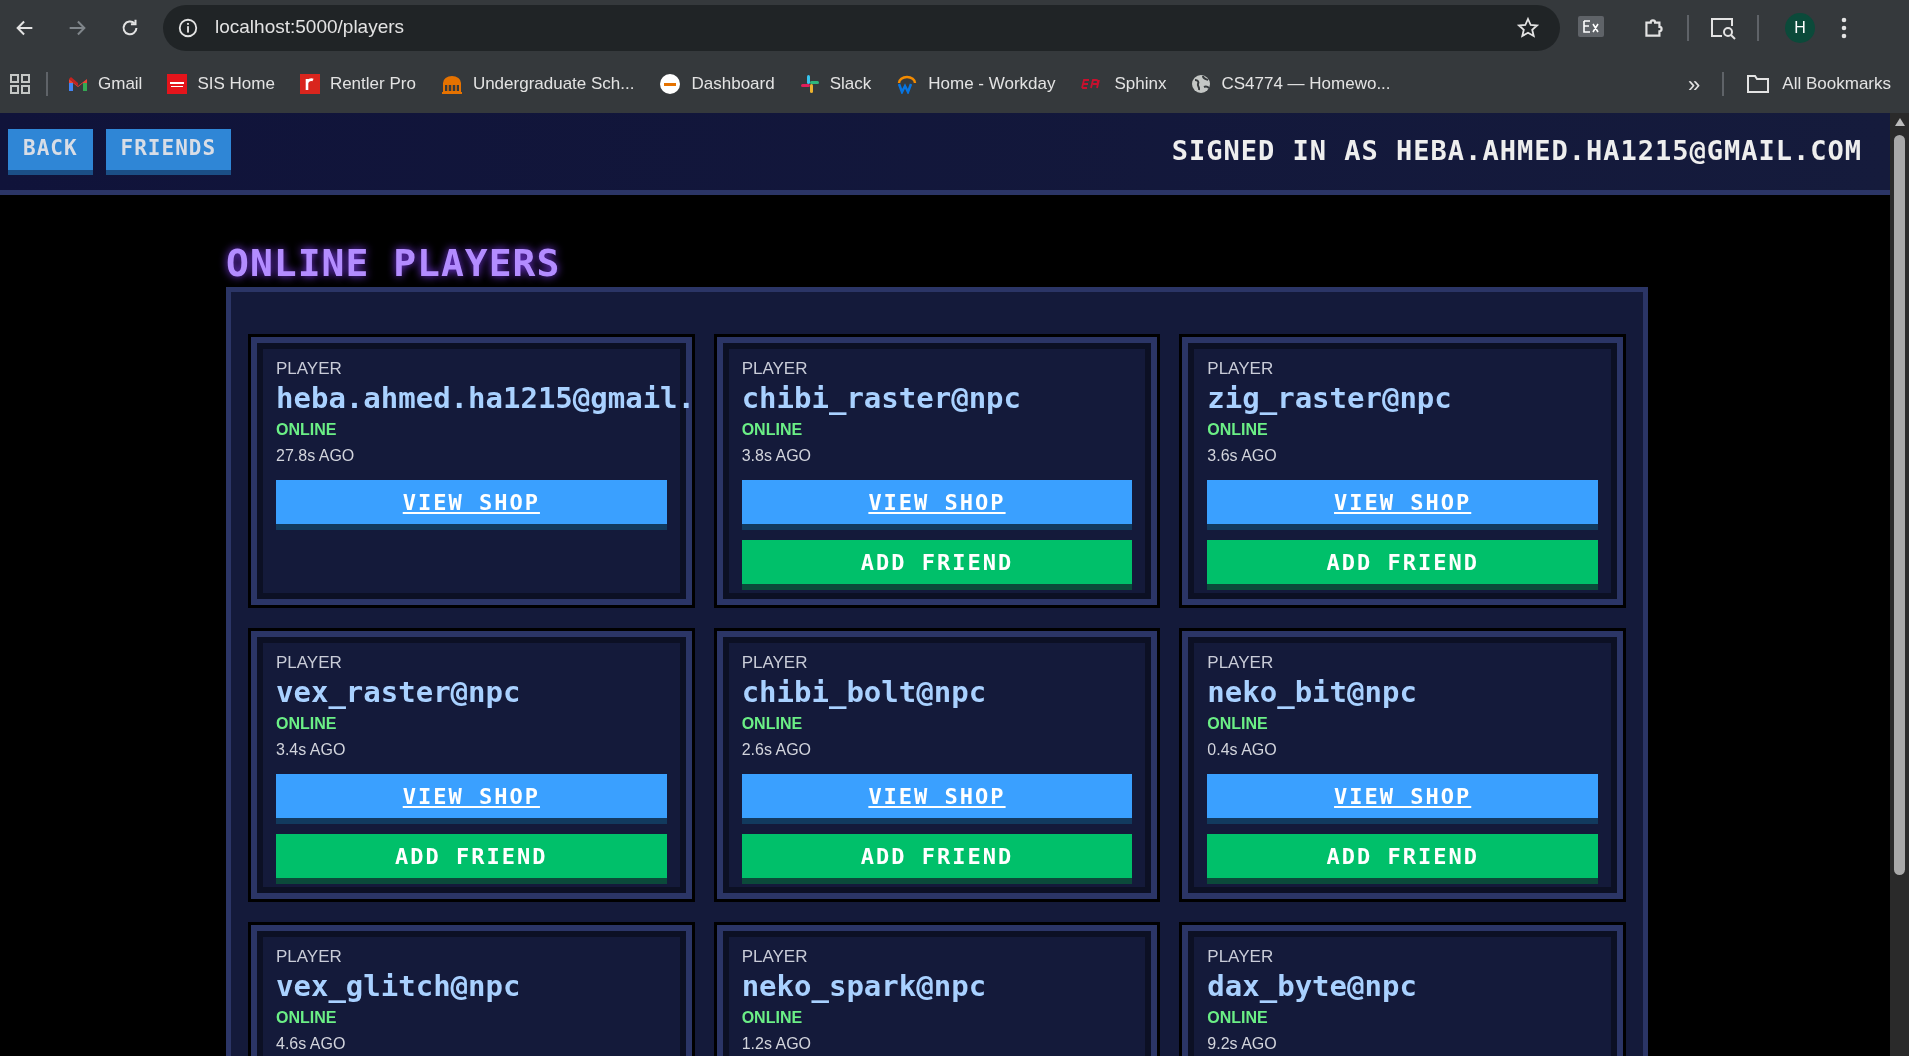  I want to click on globe-icon, so click(1201, 84).